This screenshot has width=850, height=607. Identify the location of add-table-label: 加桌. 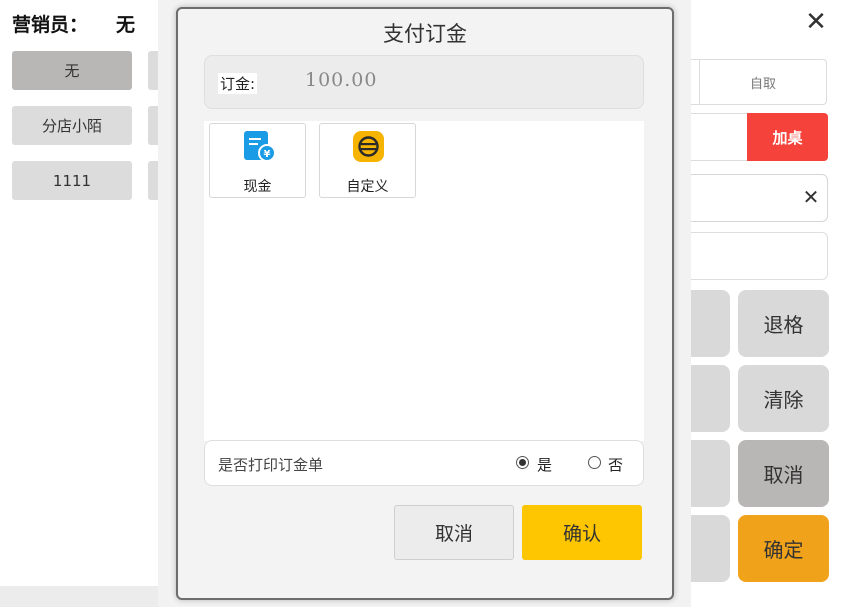
(787, 137).